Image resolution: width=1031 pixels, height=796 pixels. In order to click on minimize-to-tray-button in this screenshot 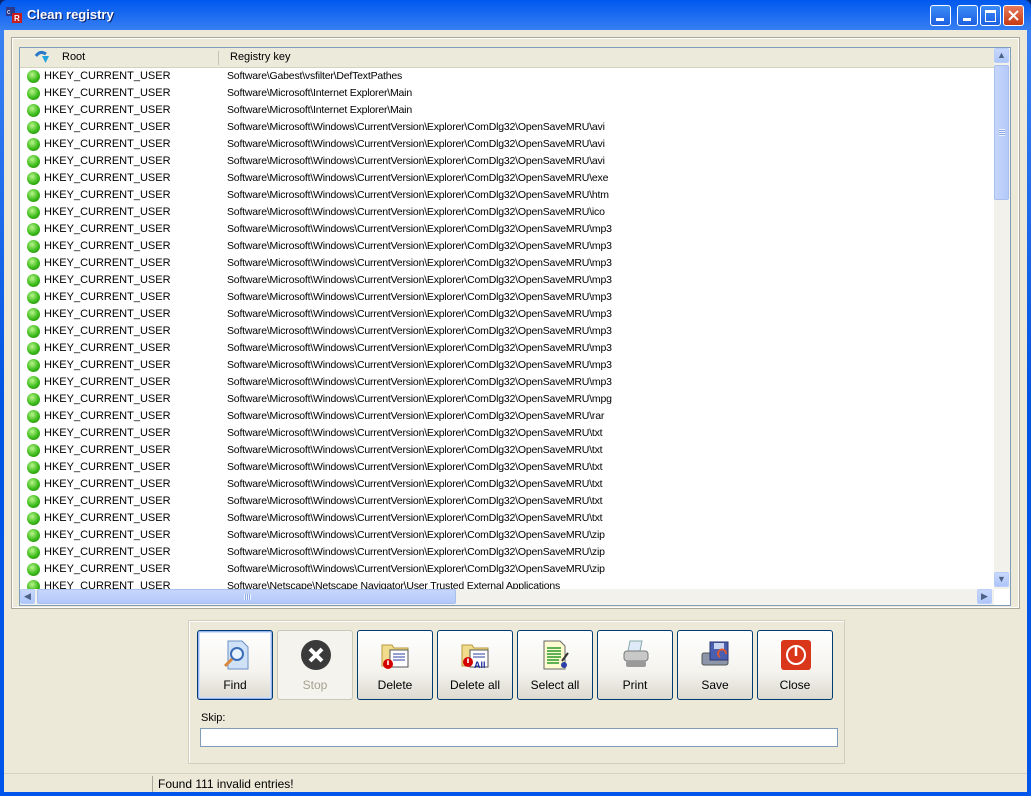, I will do `click(967, 15)`.